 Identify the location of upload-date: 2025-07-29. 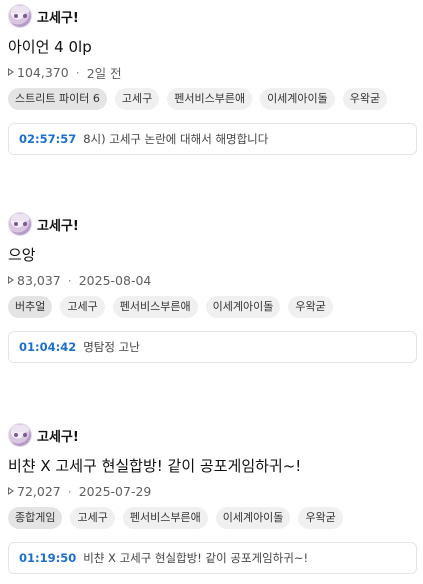
(115, 491).